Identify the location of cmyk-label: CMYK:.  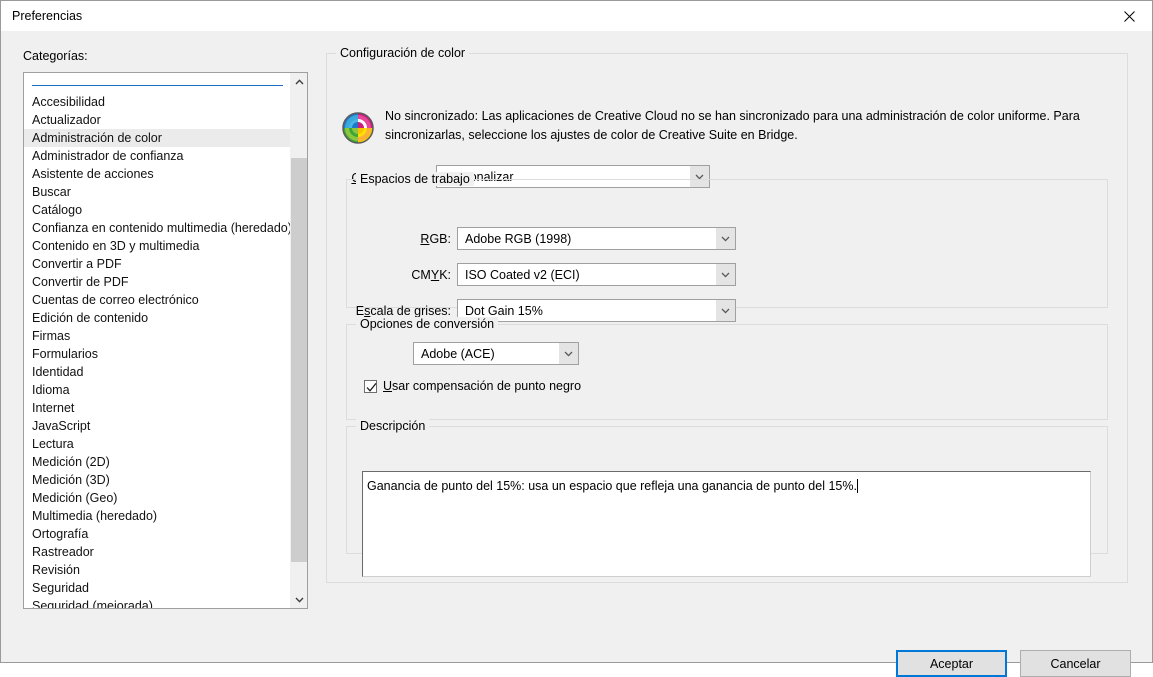
(431, 275).